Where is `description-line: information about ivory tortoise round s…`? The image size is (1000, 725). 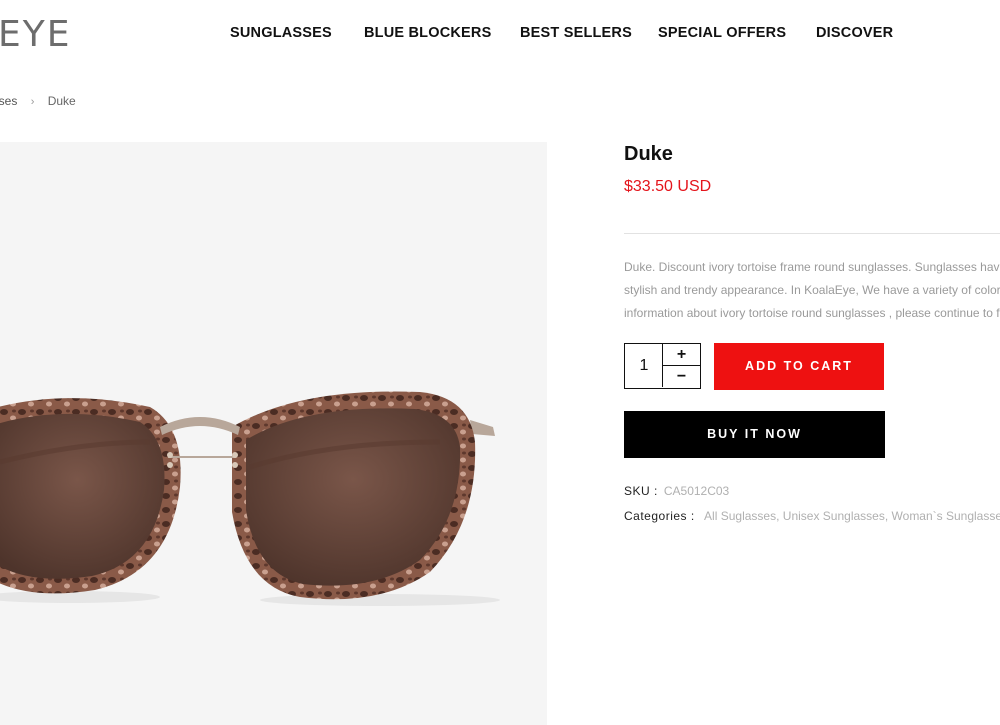
description-line: information about ivory tortoise round s… is located at coordinates (812, 313).